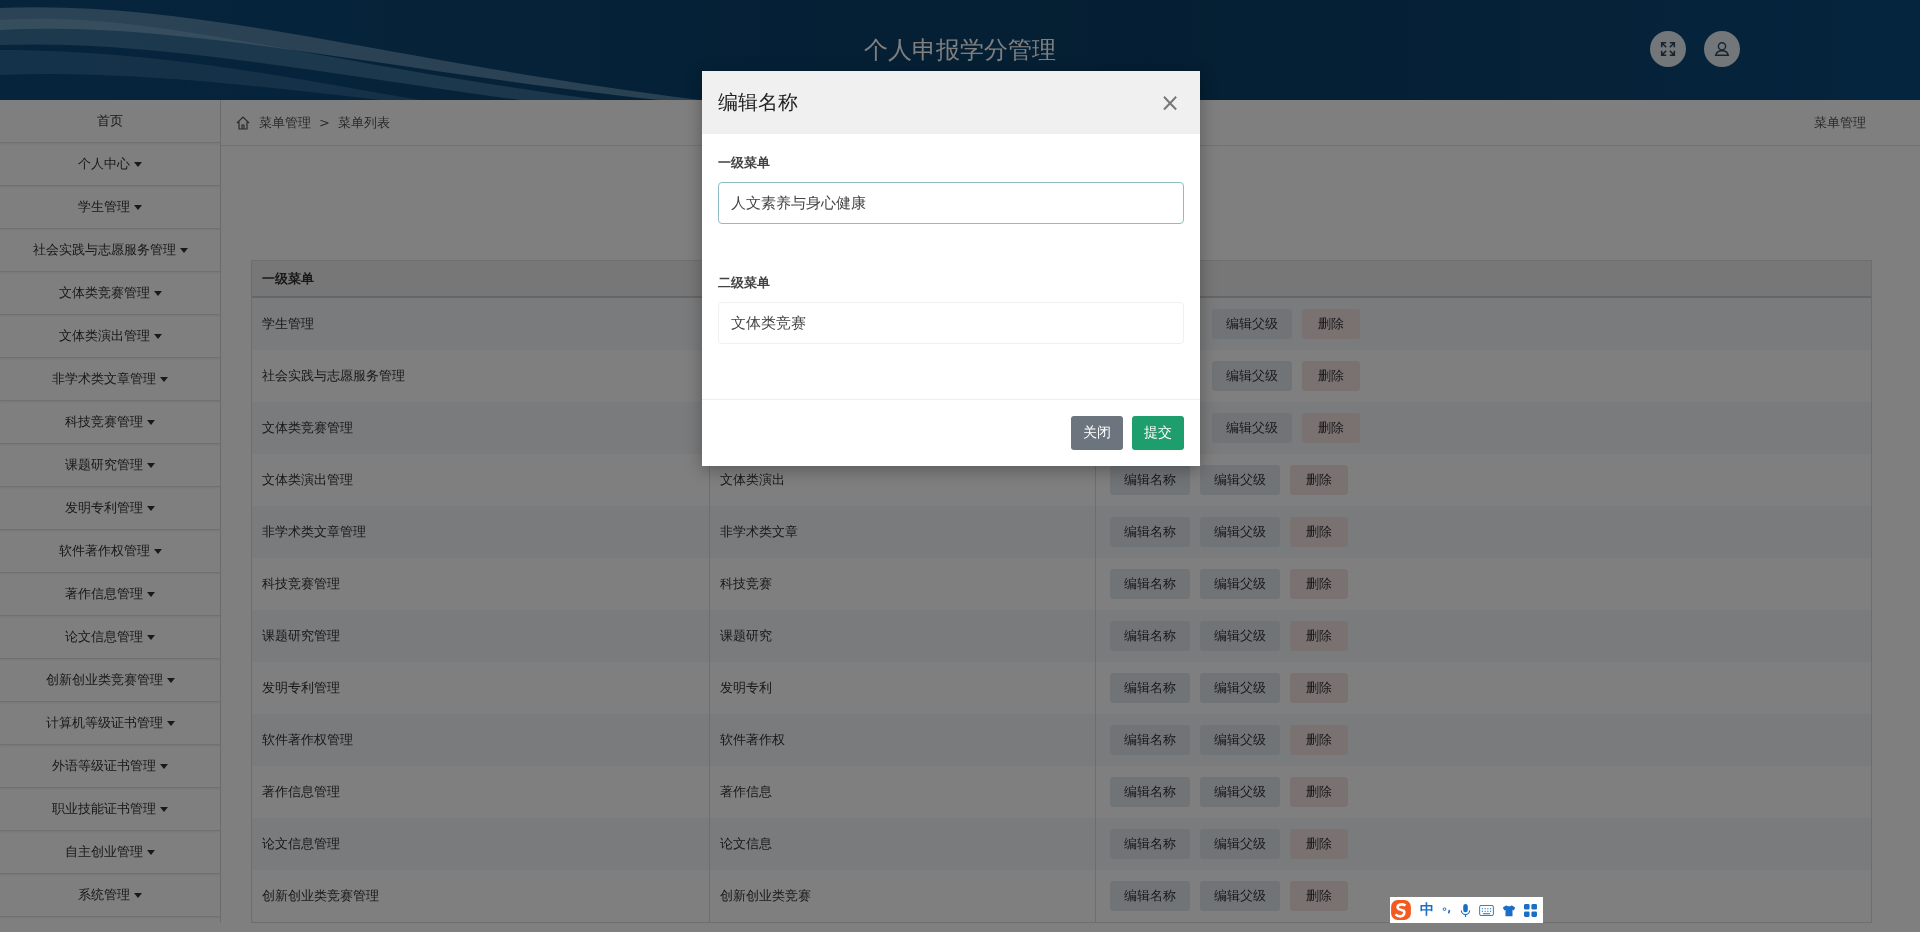 Image resolution: width=1920 pixels, height=932 pixels. What do you see at coordinates (301, 583) in the screenshot?
I see `table-cell: 科技竞赛管理` at bounding box center [301, 583].